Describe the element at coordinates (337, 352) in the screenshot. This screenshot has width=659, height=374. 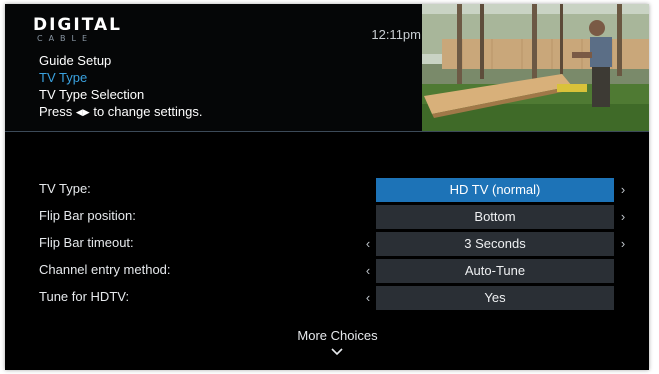
I see `chevron-down-icon` at that location.